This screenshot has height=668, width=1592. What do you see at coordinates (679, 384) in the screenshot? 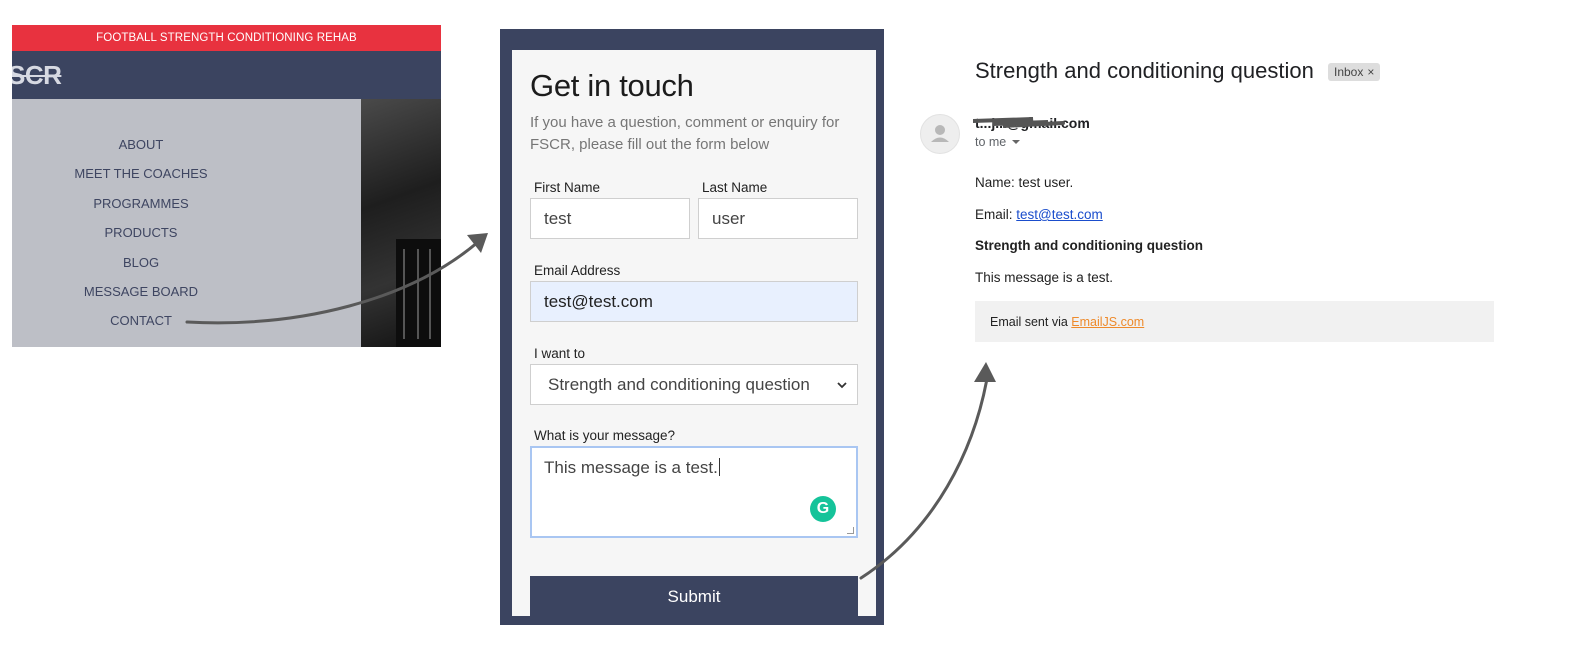
I see `intent-selected-value: Strength and conditioning question` at bounding box center [679, 384].